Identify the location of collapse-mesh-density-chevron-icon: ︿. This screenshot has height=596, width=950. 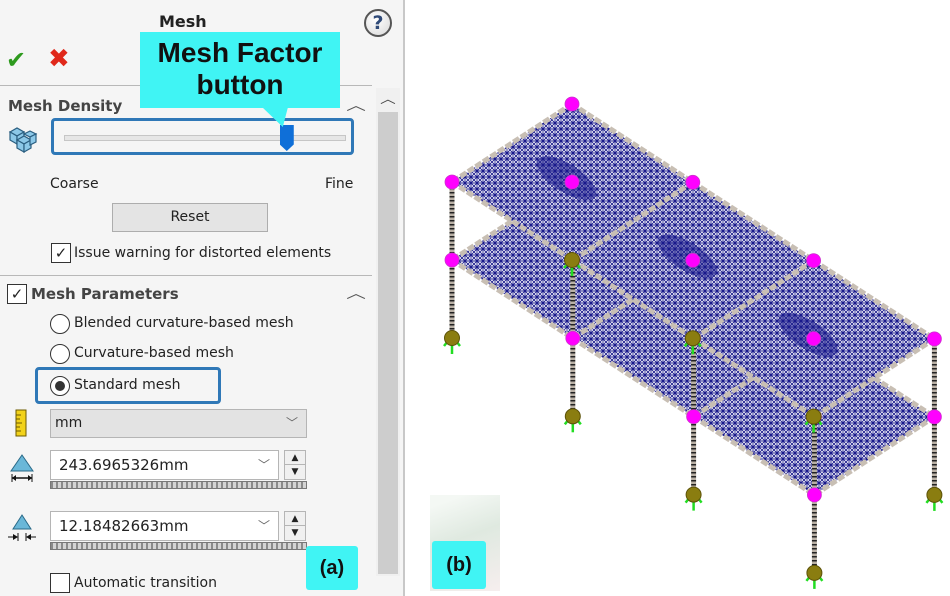
(356, 105).